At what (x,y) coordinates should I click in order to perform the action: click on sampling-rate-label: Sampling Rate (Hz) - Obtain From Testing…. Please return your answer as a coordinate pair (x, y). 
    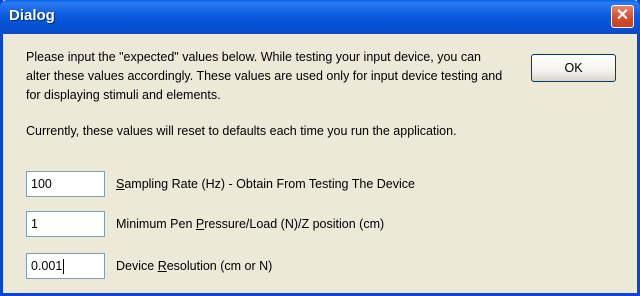
    Looking at the image, I should click on (265, 184).